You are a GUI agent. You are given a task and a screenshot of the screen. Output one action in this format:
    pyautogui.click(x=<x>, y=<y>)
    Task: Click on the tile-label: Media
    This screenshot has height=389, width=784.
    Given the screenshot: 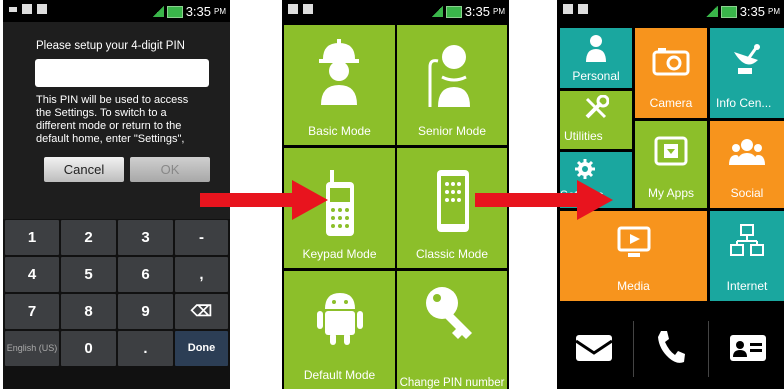 What is the action you would take?
    pyautogui.click(x=633, y=286)
    